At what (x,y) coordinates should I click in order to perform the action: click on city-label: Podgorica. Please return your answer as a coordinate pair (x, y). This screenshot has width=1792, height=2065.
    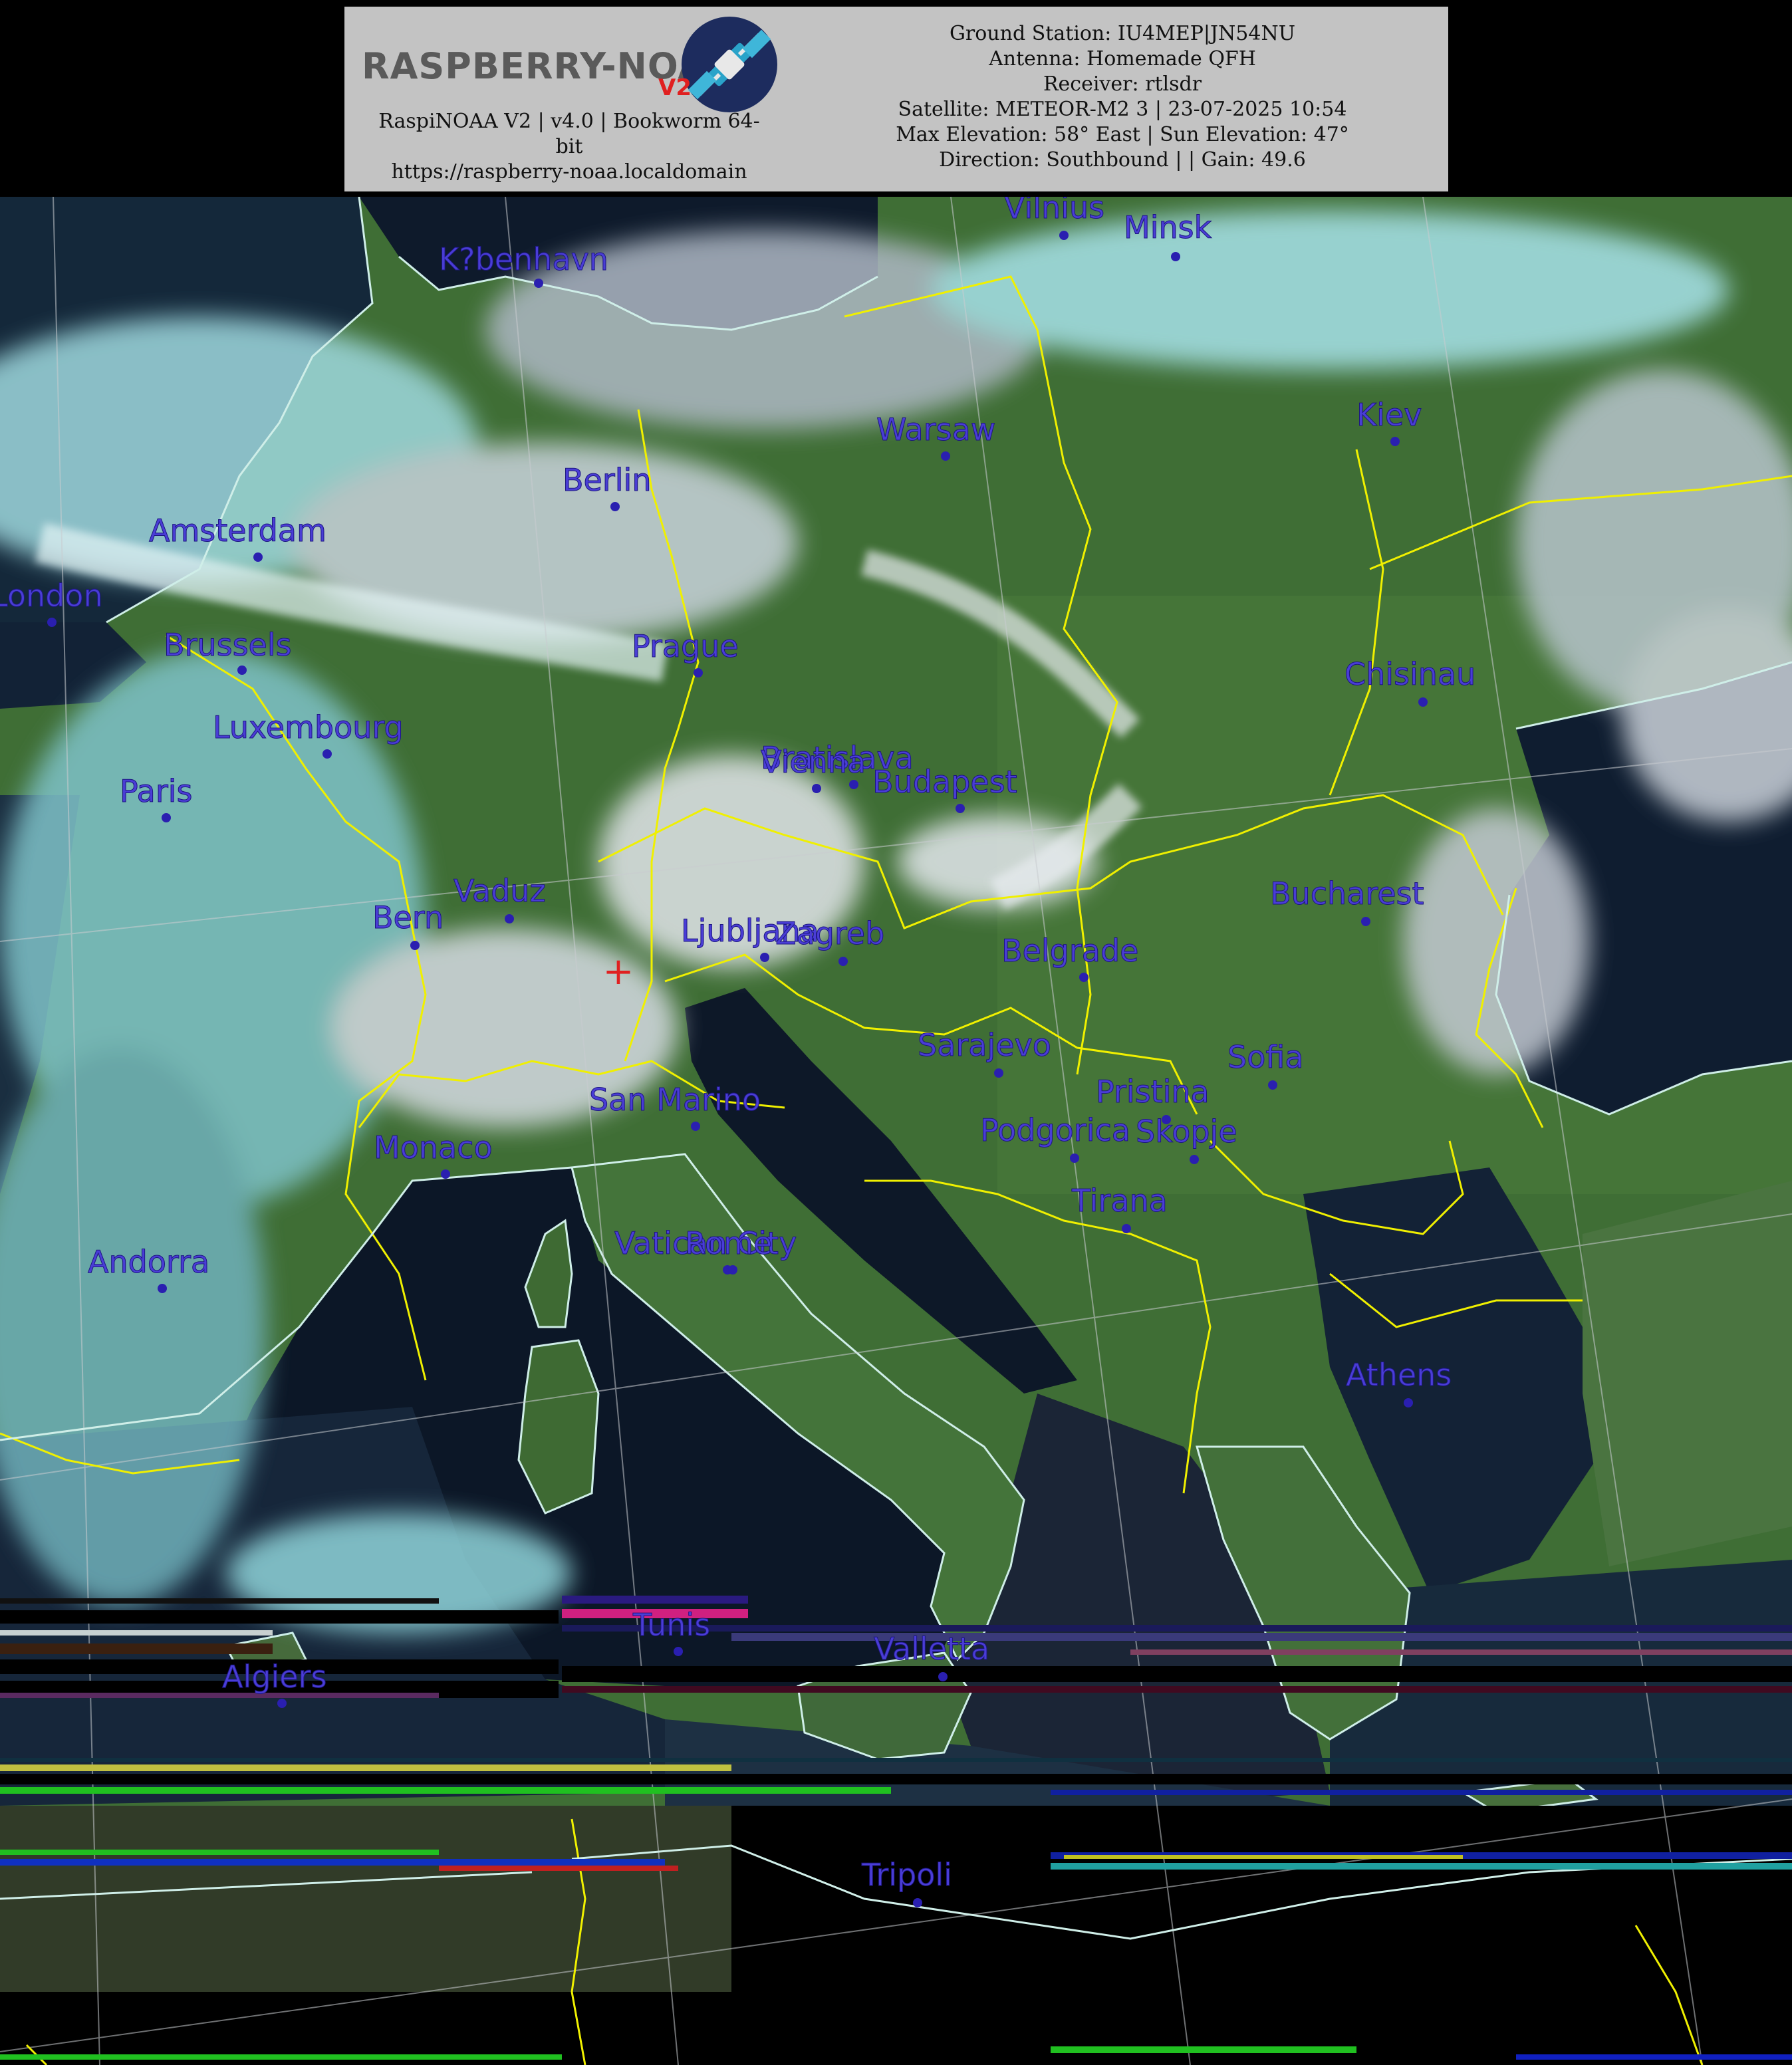
    Looking at the image, I should click on (1055, 1130).